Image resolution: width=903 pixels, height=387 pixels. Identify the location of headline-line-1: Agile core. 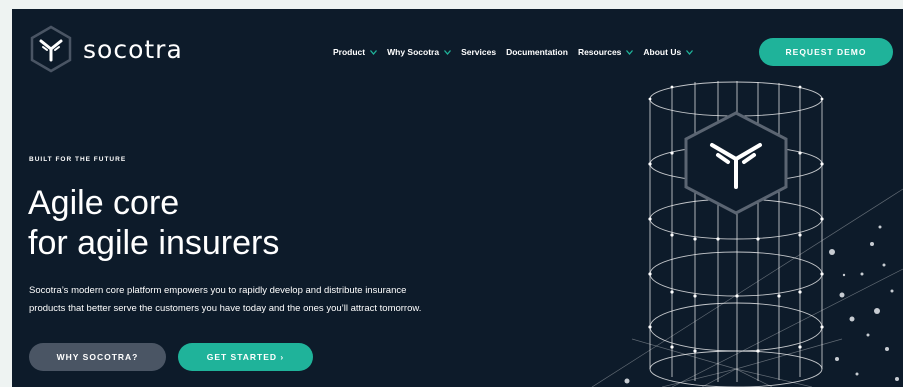
(104, 203).